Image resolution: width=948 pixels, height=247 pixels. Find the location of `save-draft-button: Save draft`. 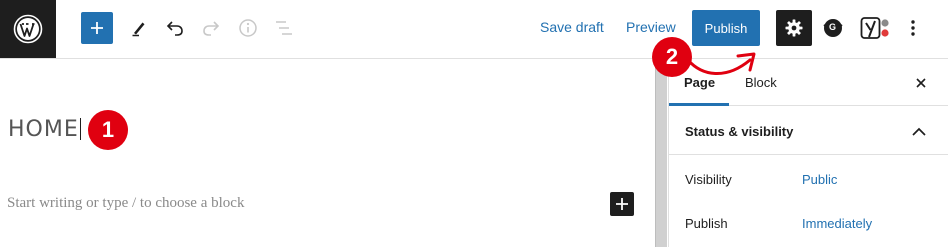

save-draft-button: Save draft is located at coordinates (572, 27).